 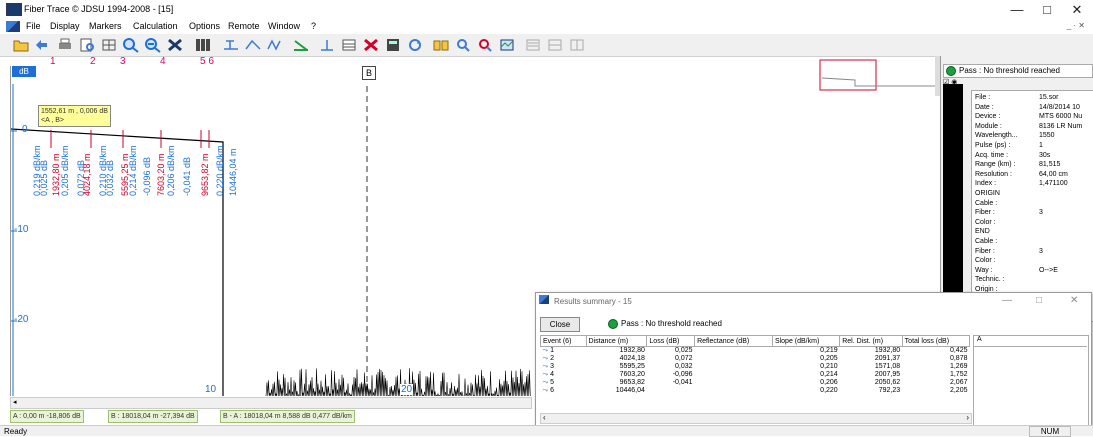 I want to click on zoom-in-icon, so click(x=131, y=45).